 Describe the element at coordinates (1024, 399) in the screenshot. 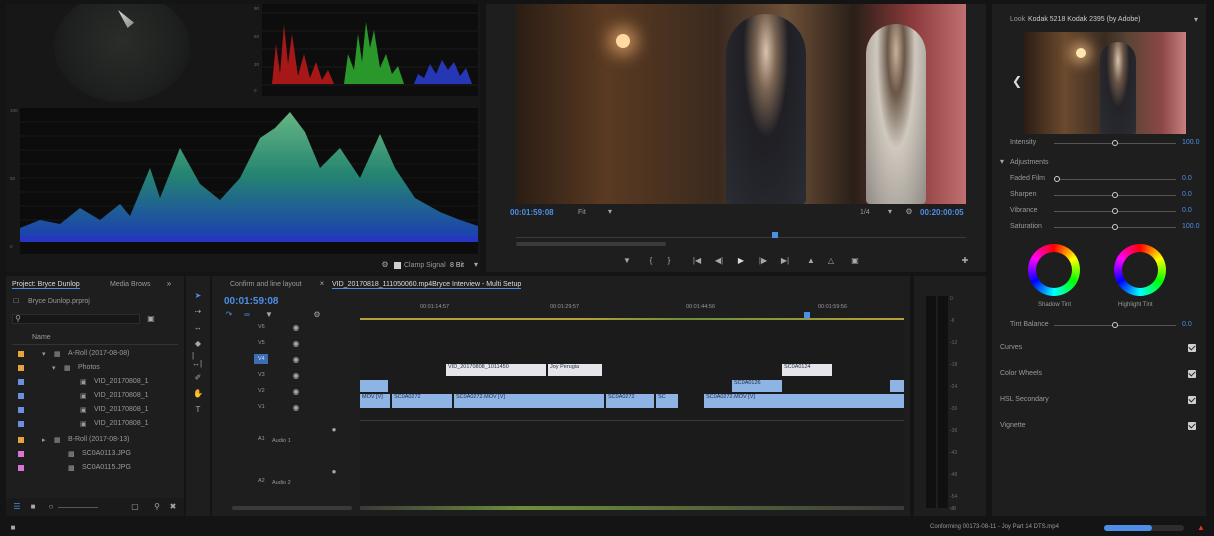

I see `section-hsl-secondary: HSL Secondary` at that location.